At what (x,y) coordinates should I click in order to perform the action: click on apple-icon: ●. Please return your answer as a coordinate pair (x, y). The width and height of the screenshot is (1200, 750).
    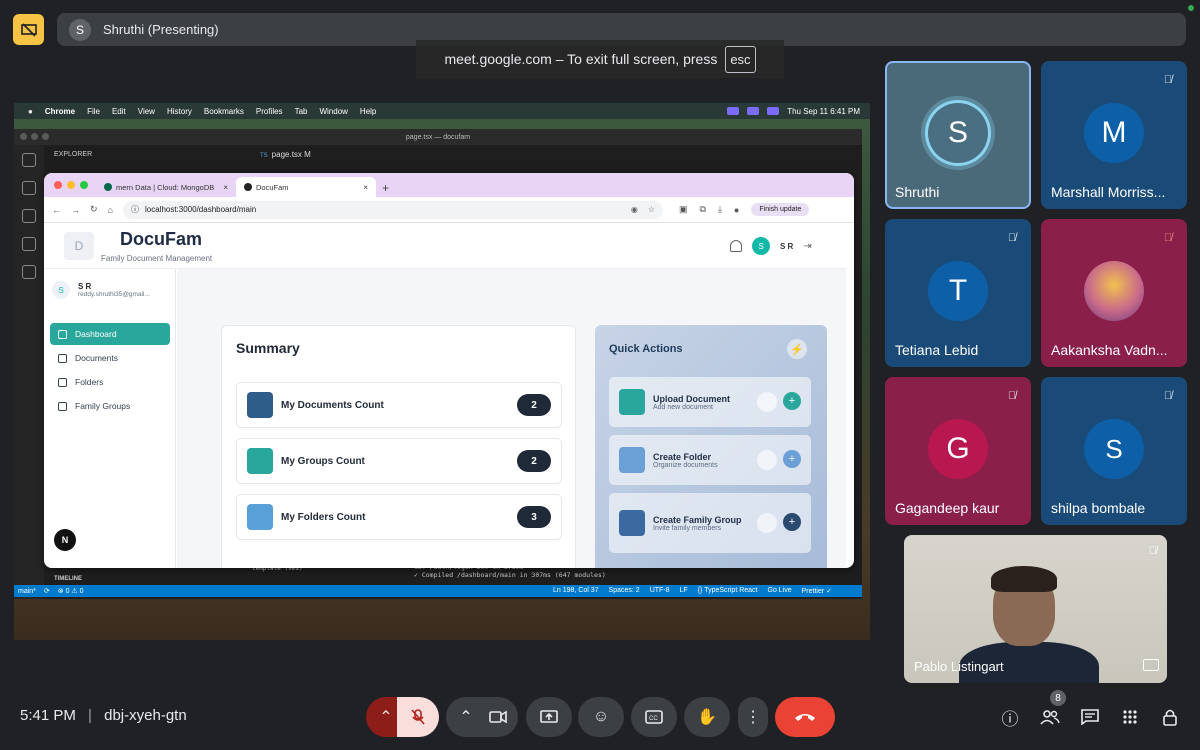
    Looking at the image, I should click on (30, 111).